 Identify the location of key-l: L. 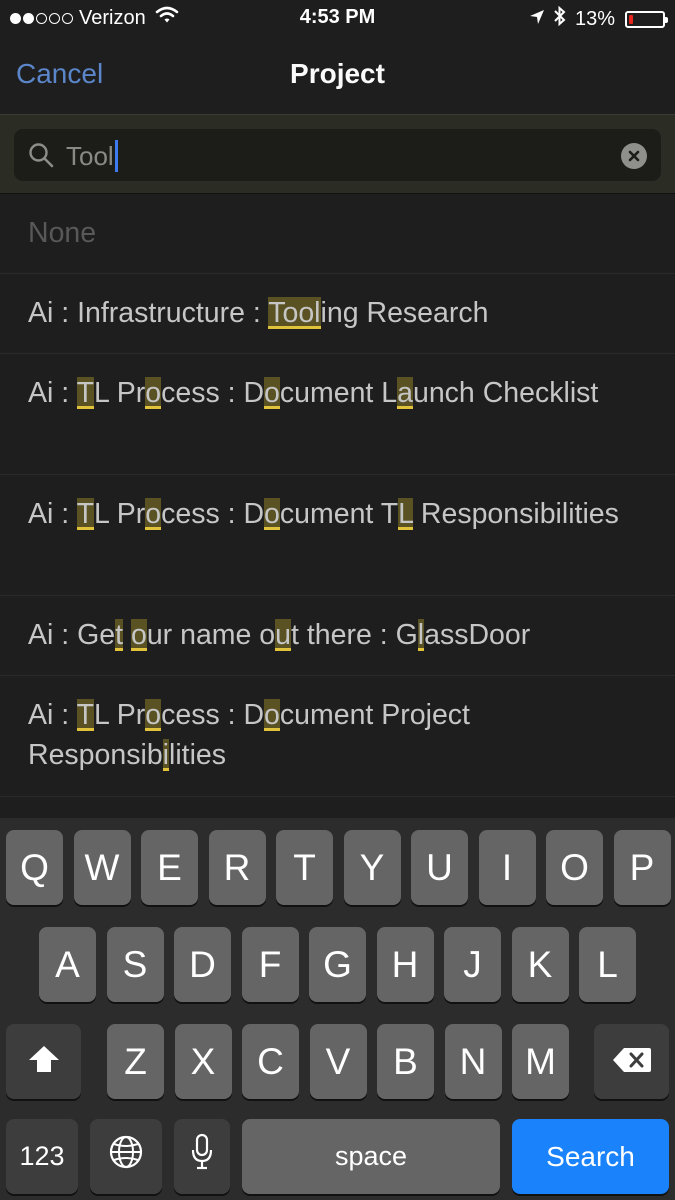
(607, 964).